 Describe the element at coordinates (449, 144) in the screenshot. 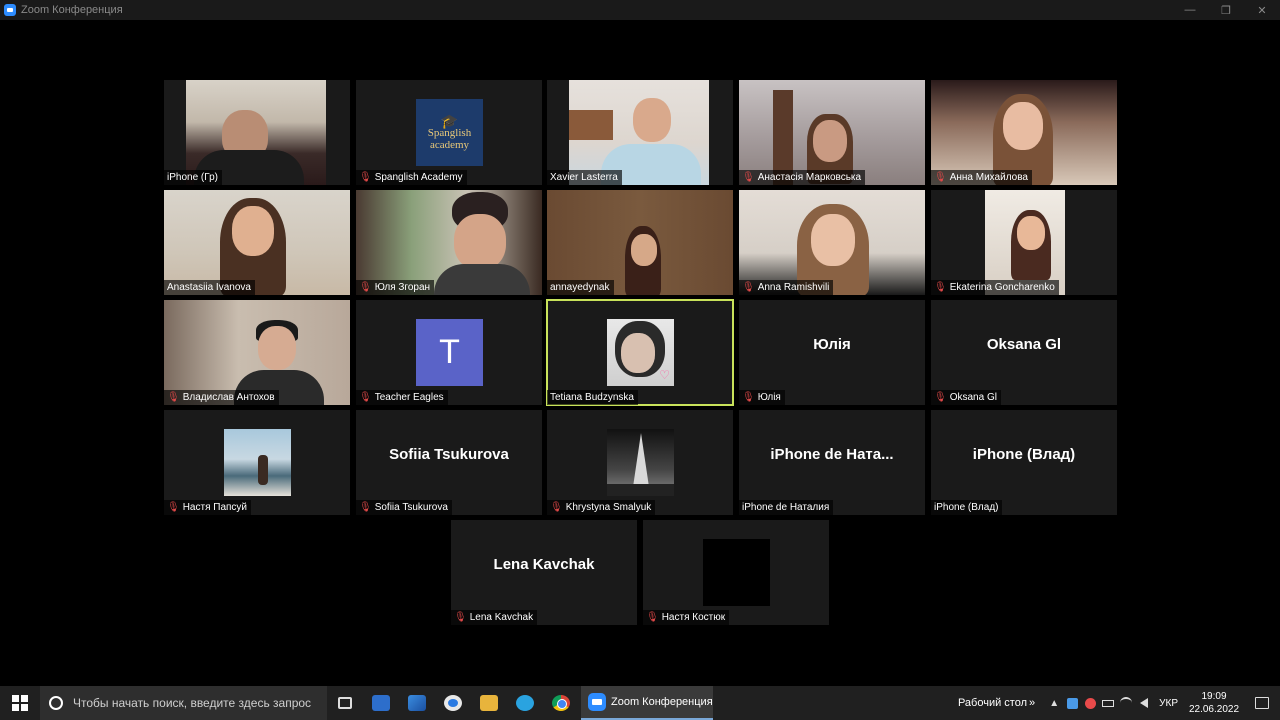

I see `logo-text-line-2: academy` at that location.